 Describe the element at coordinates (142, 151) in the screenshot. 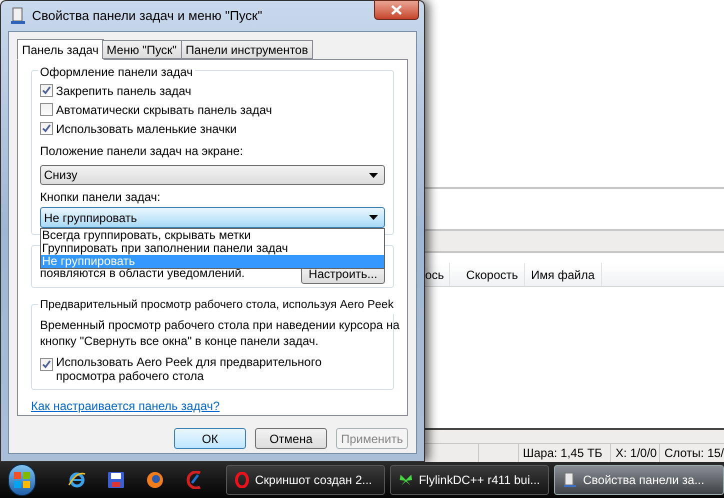

I see `field-label: Положение панели задач на экране:` at that location.